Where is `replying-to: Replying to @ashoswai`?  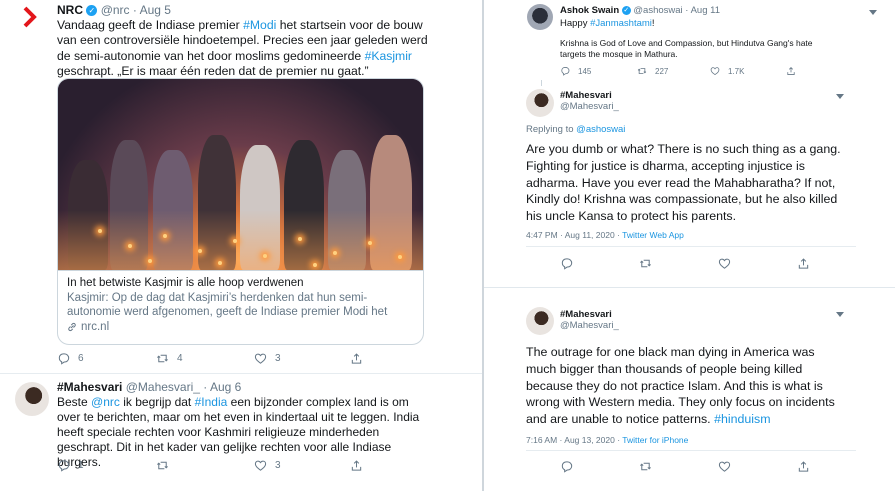
replying-to: Replying to @ashoswai is located at coordinates (575, 129).